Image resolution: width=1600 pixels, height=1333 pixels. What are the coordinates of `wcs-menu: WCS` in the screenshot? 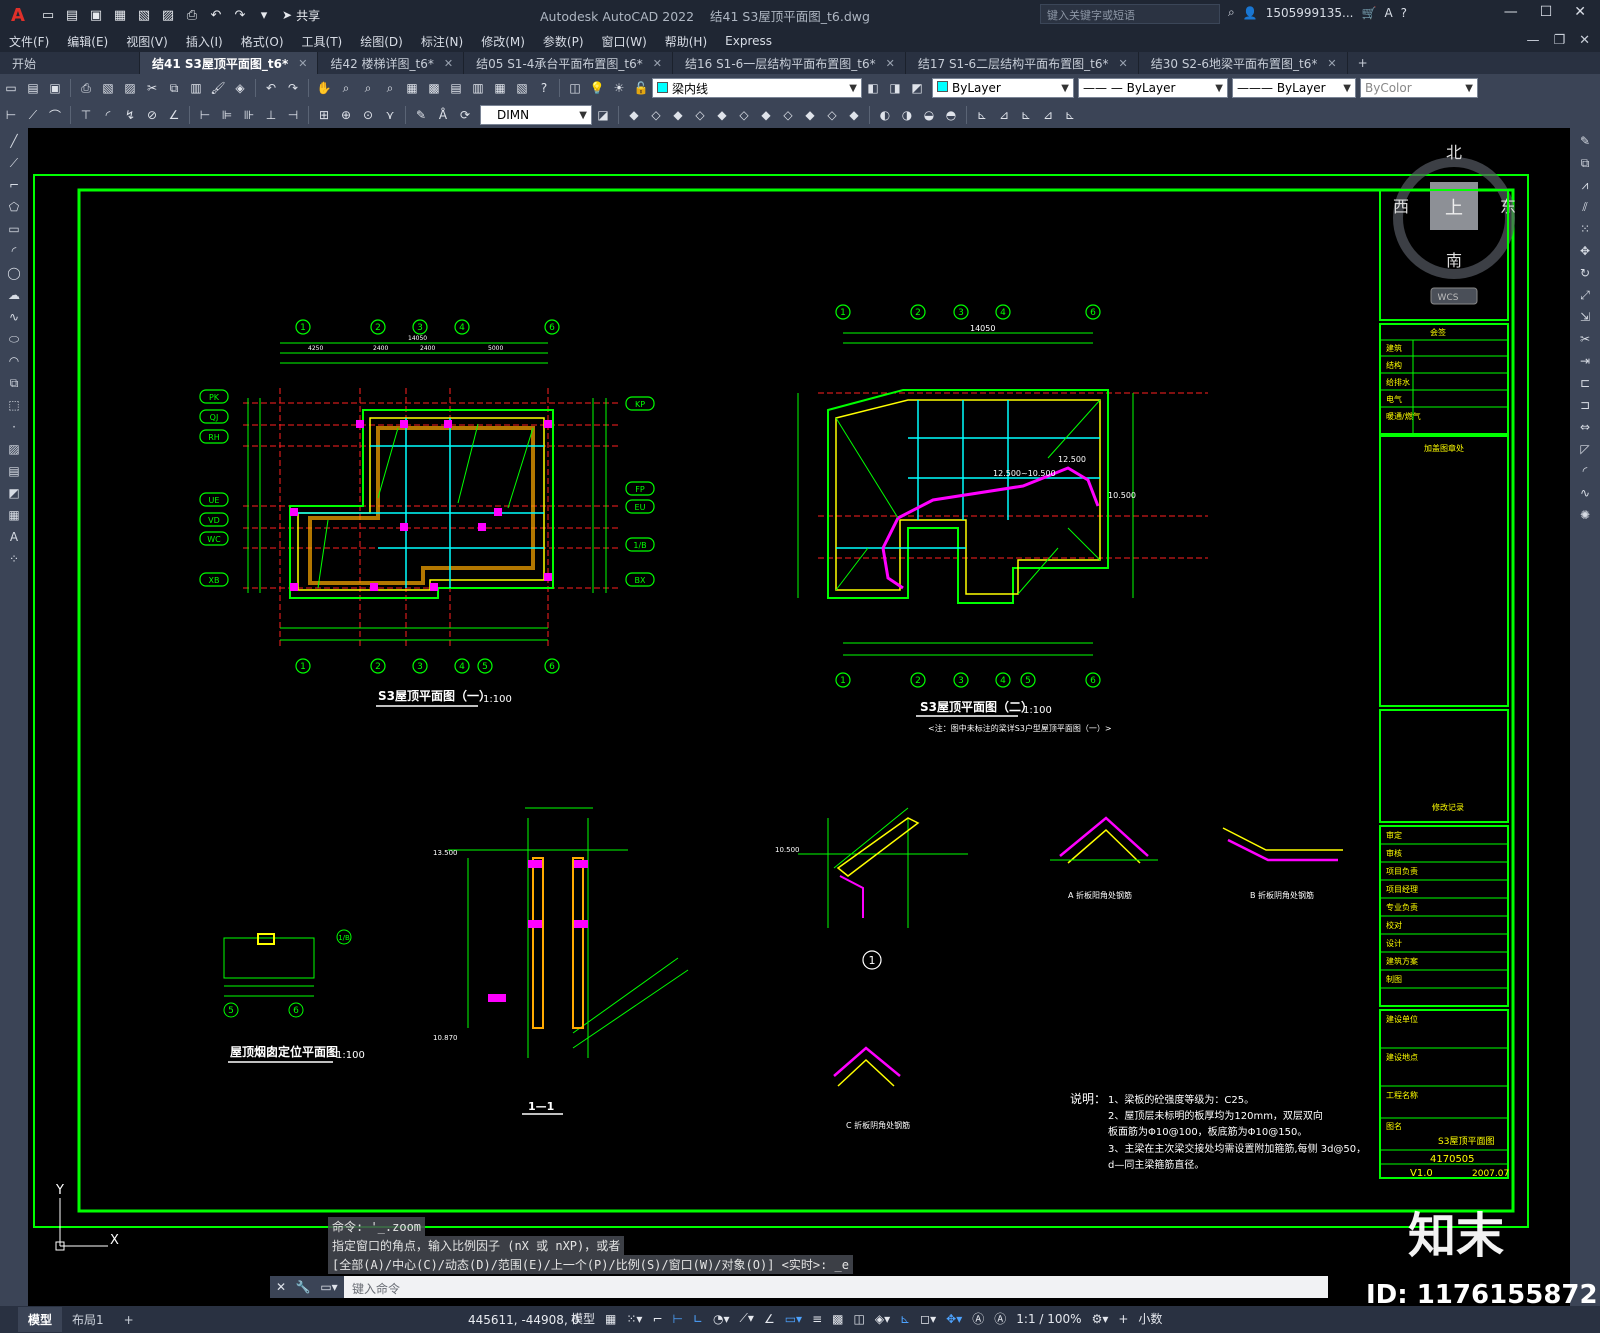 It's located at (1448, 298).